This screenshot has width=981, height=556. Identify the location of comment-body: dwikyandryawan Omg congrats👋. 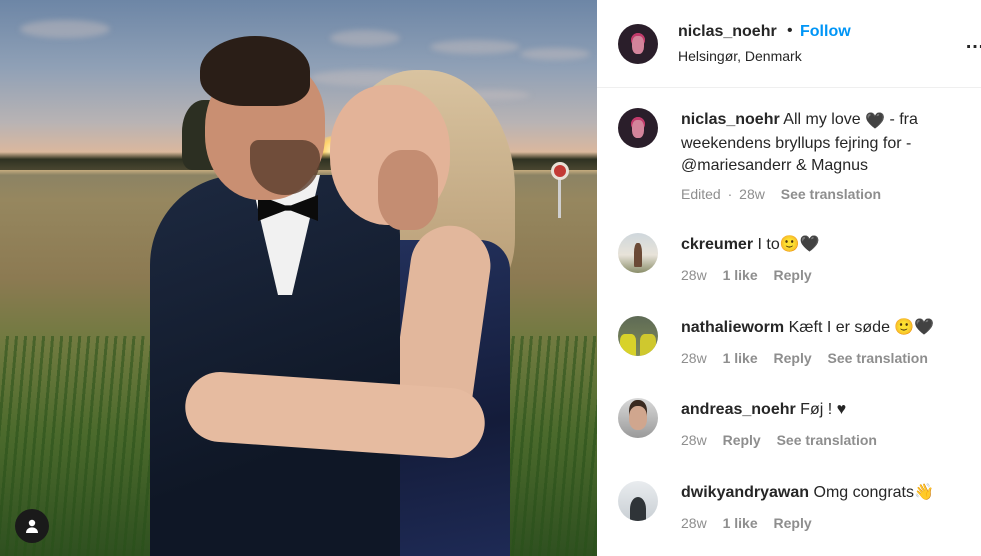
(826, 493).